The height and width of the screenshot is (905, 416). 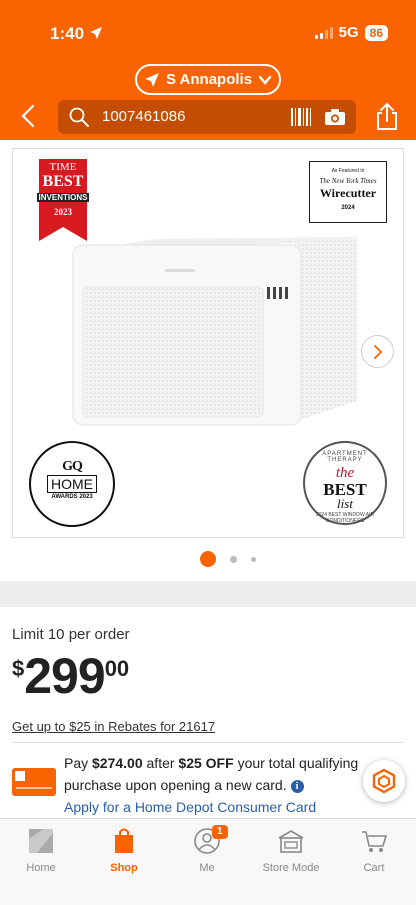 I want to click on chevron-down-icon, so click(x=265, y=80).